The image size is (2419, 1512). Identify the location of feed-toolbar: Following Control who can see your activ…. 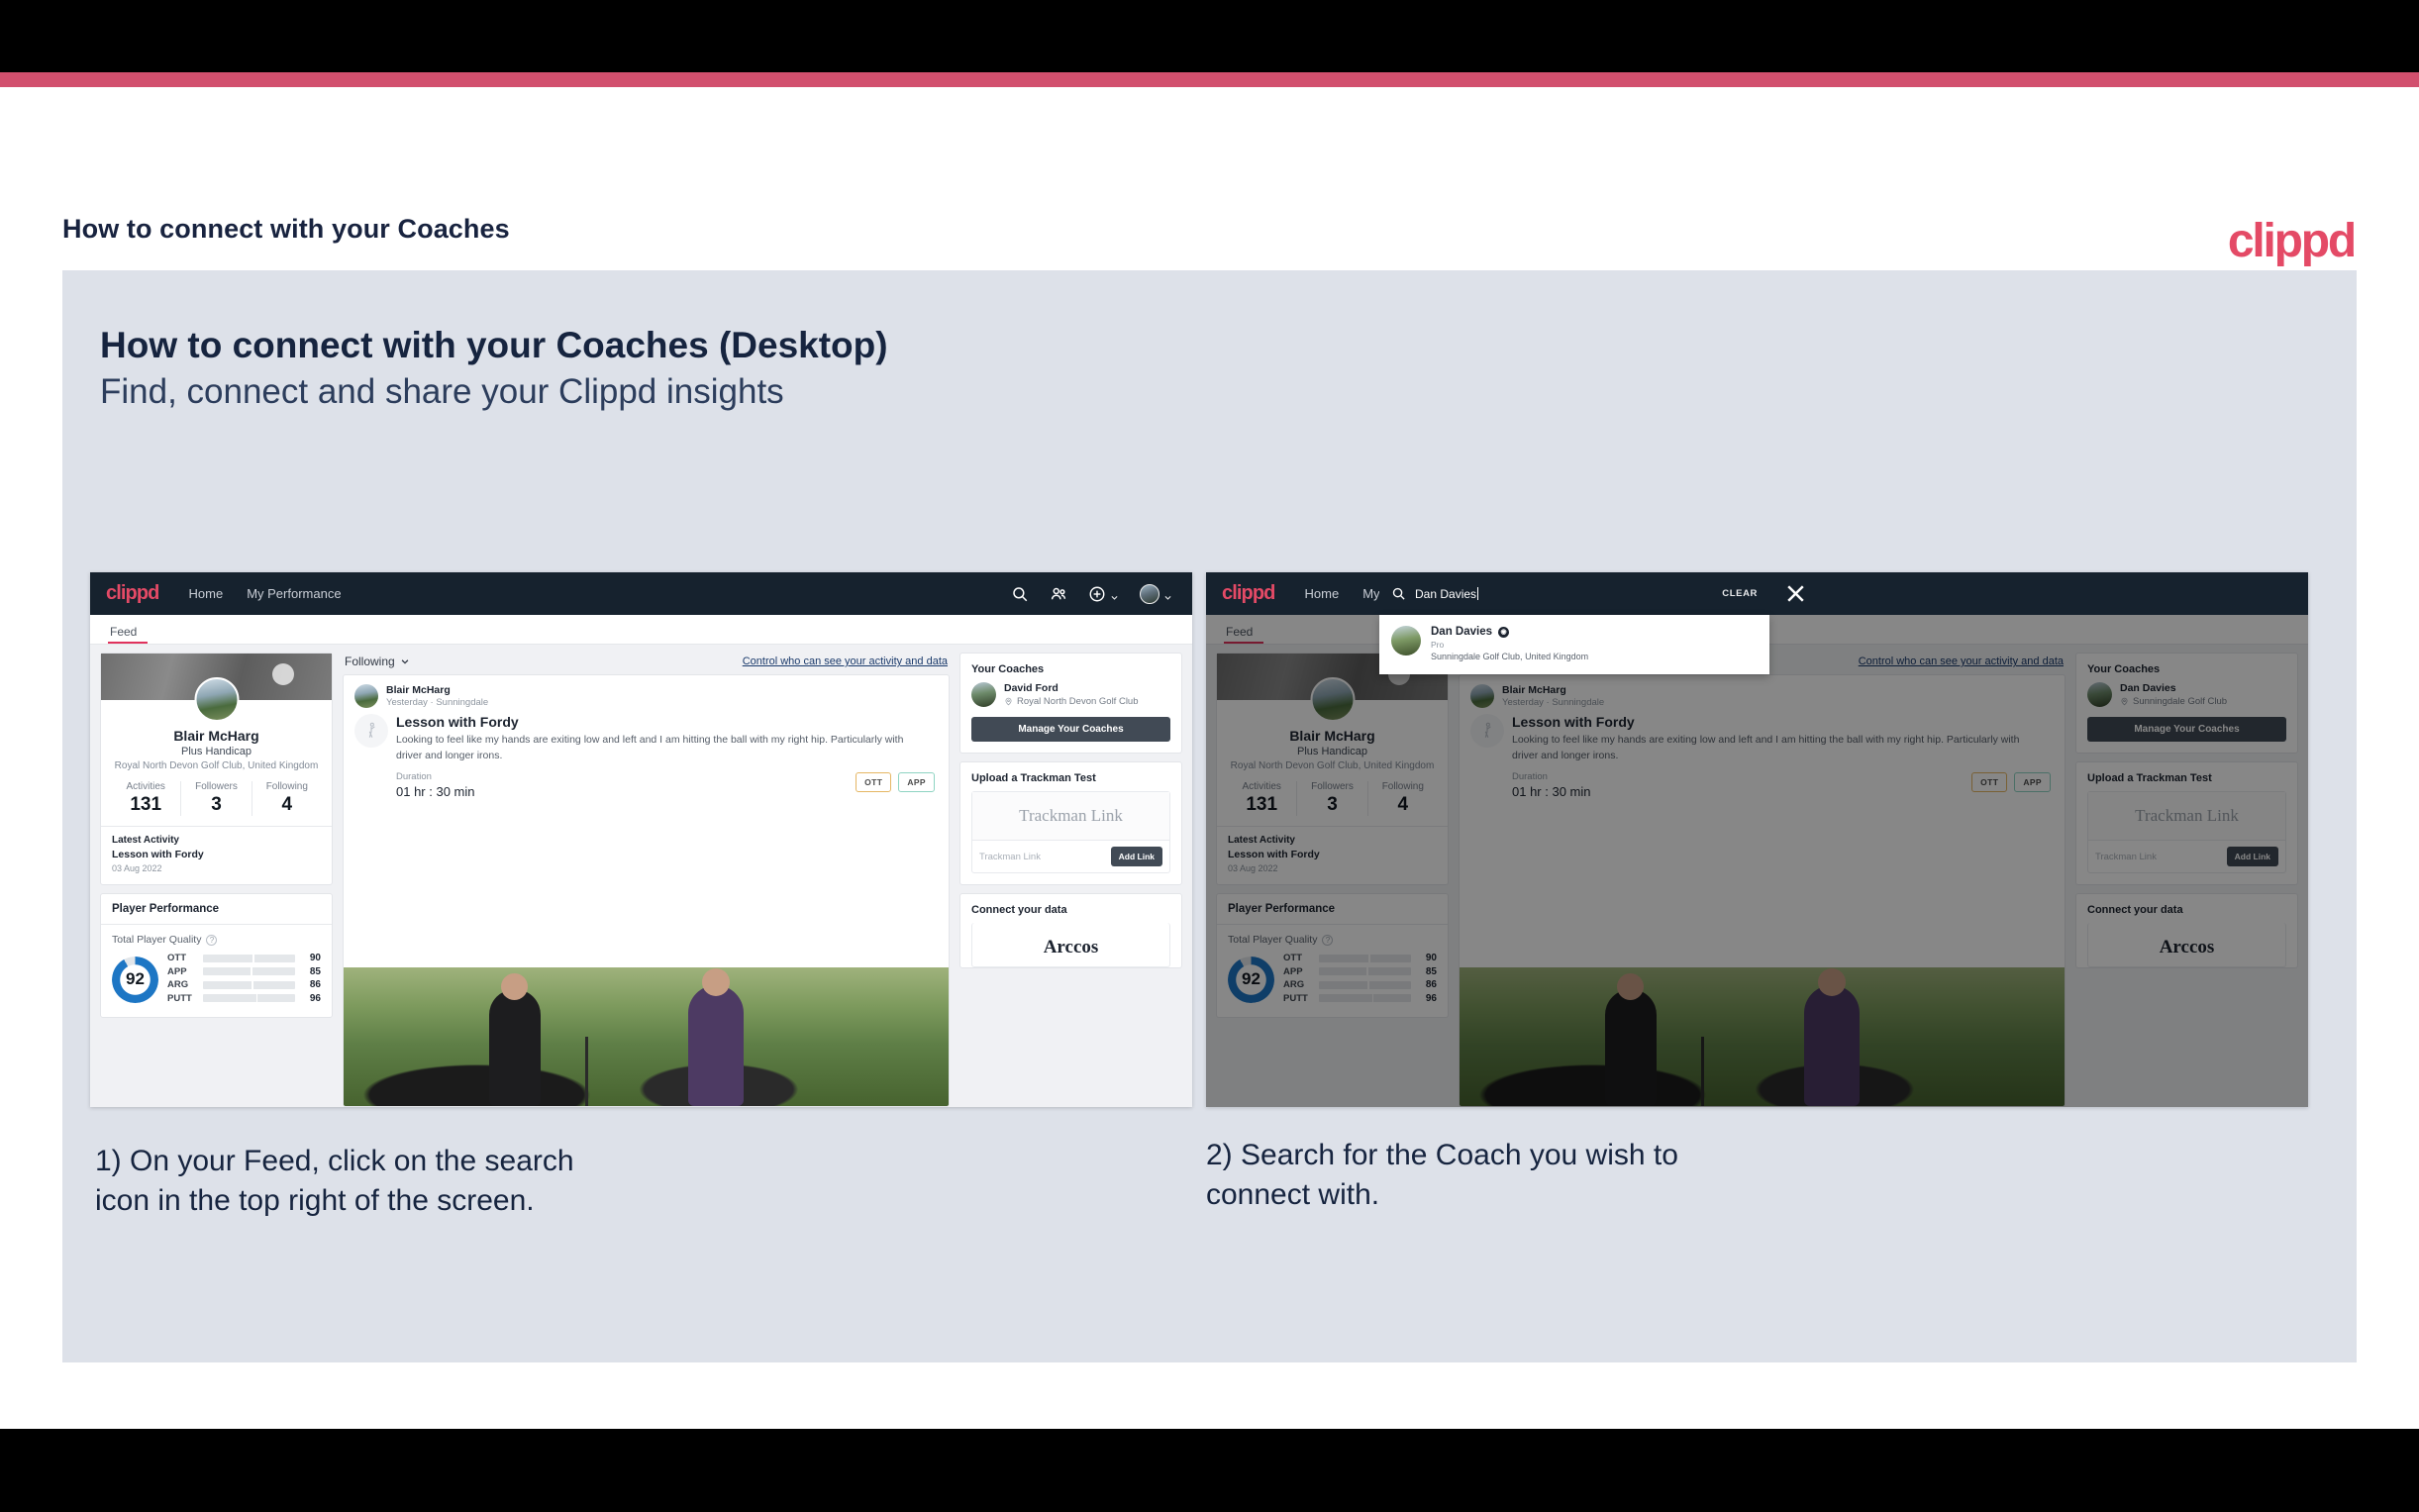
(646, 660).